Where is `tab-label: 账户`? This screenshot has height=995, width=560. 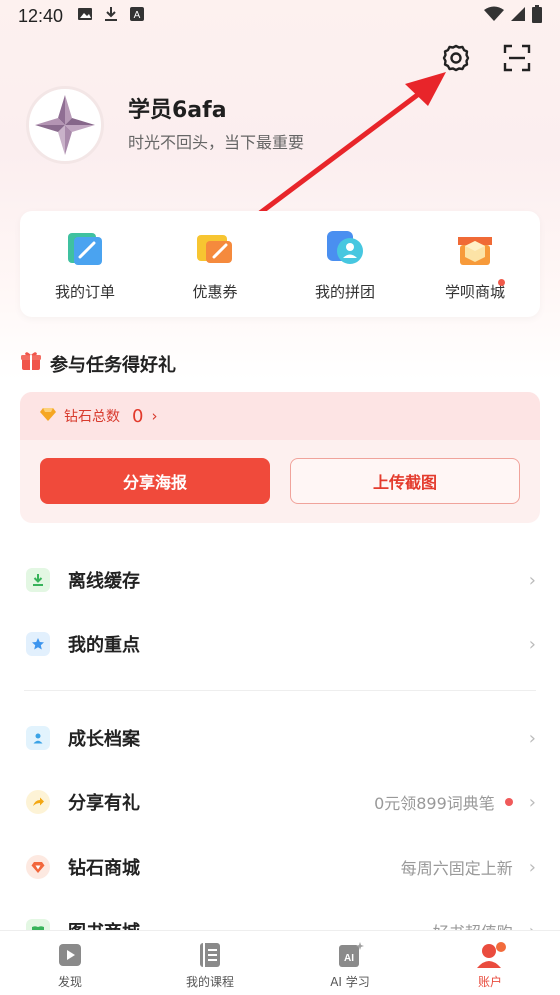 tab-label: 账户 is located at coordinates (489, 982).